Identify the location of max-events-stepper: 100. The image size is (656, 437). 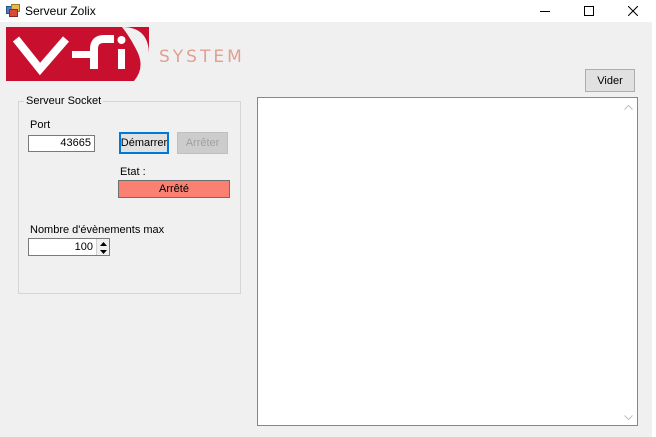
(69, 247).